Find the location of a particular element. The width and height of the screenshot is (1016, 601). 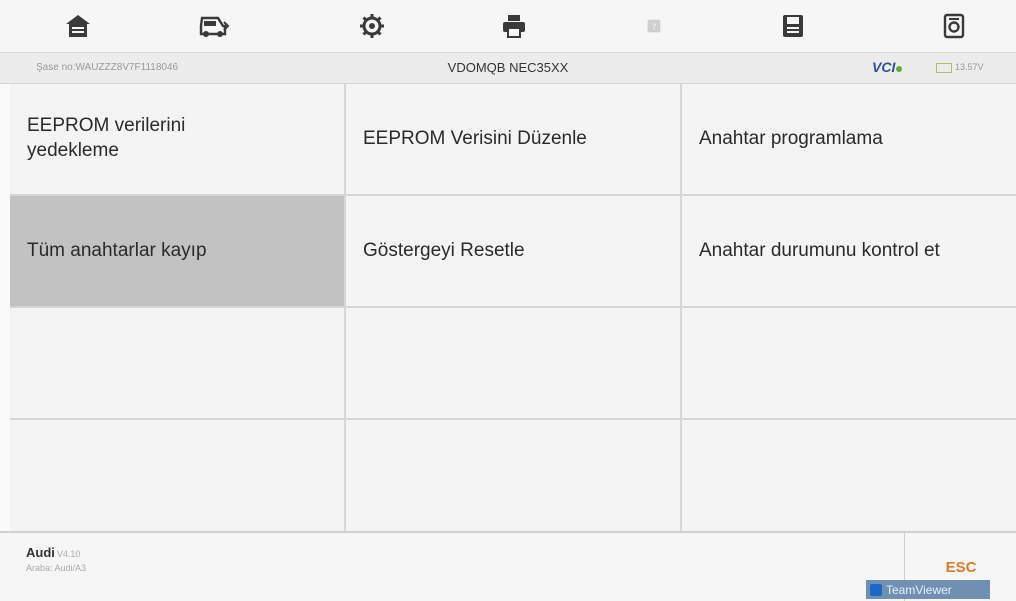

top-toolbar: ? is located at coordinates (508, 26).